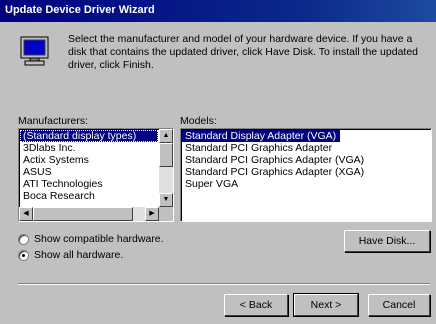 Image resolution: width=436 pixels, height=324 pixels. Describe the element at coordinates (89, 148) in the screenshot. I see `manufacturer-item: 3Dlabs Inc.` at that location.